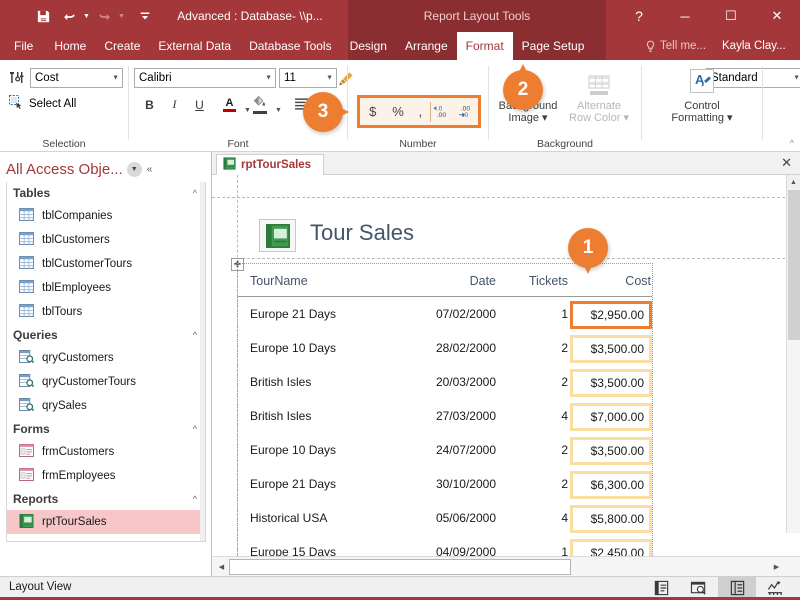  I want to click on scroll-left-icon: ◀, so click(221, 567).